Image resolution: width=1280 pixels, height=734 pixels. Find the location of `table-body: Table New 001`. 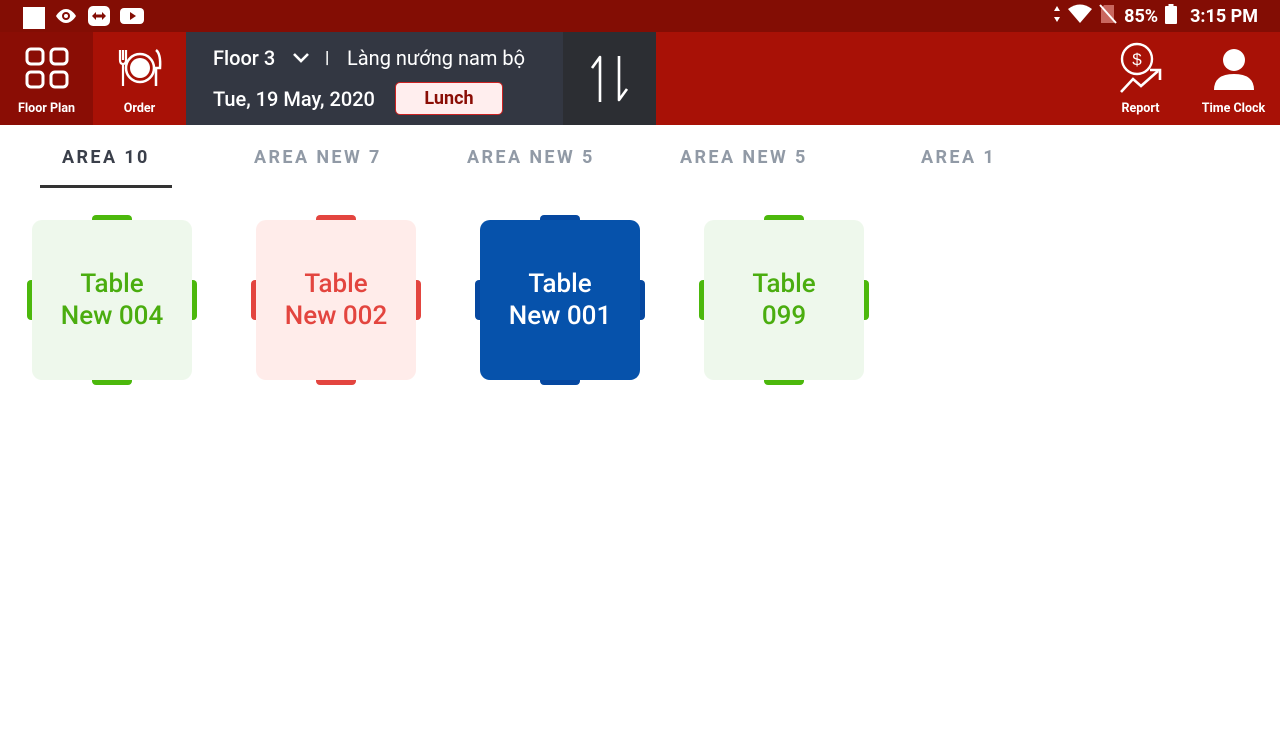

table-body: Table New 001 is located at coordinates (560, 300).